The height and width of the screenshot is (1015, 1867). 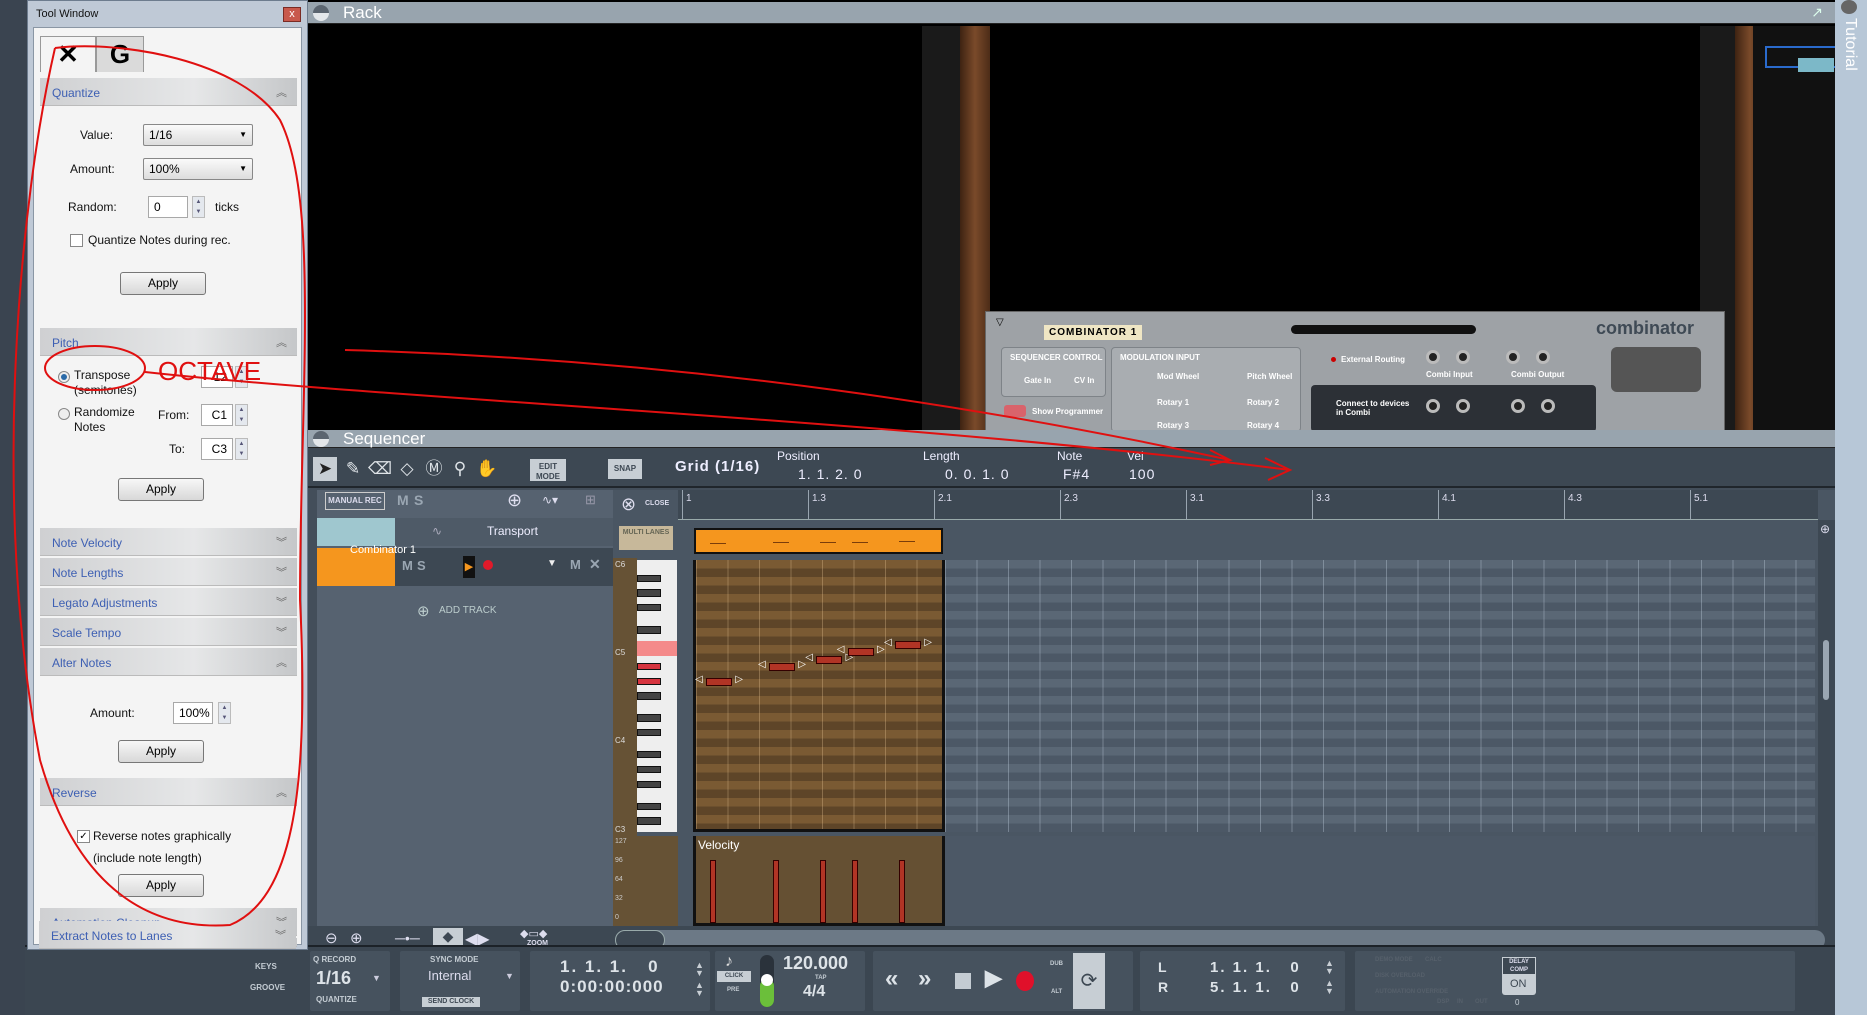 What do you see at coordinates (241, 449) in the screenshot?
I see `to-spinner: ▲ ▼` at bounding box center [241, 449].